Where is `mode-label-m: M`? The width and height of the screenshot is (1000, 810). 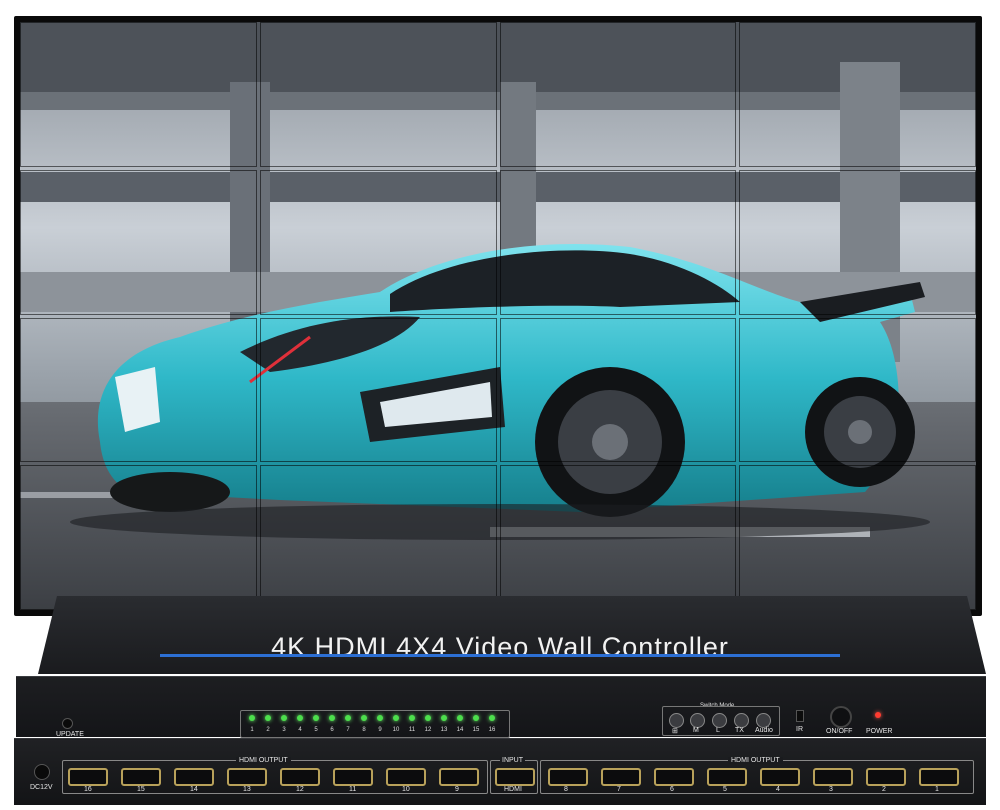
mode-label-m: M is located at coordinates (696, 730).